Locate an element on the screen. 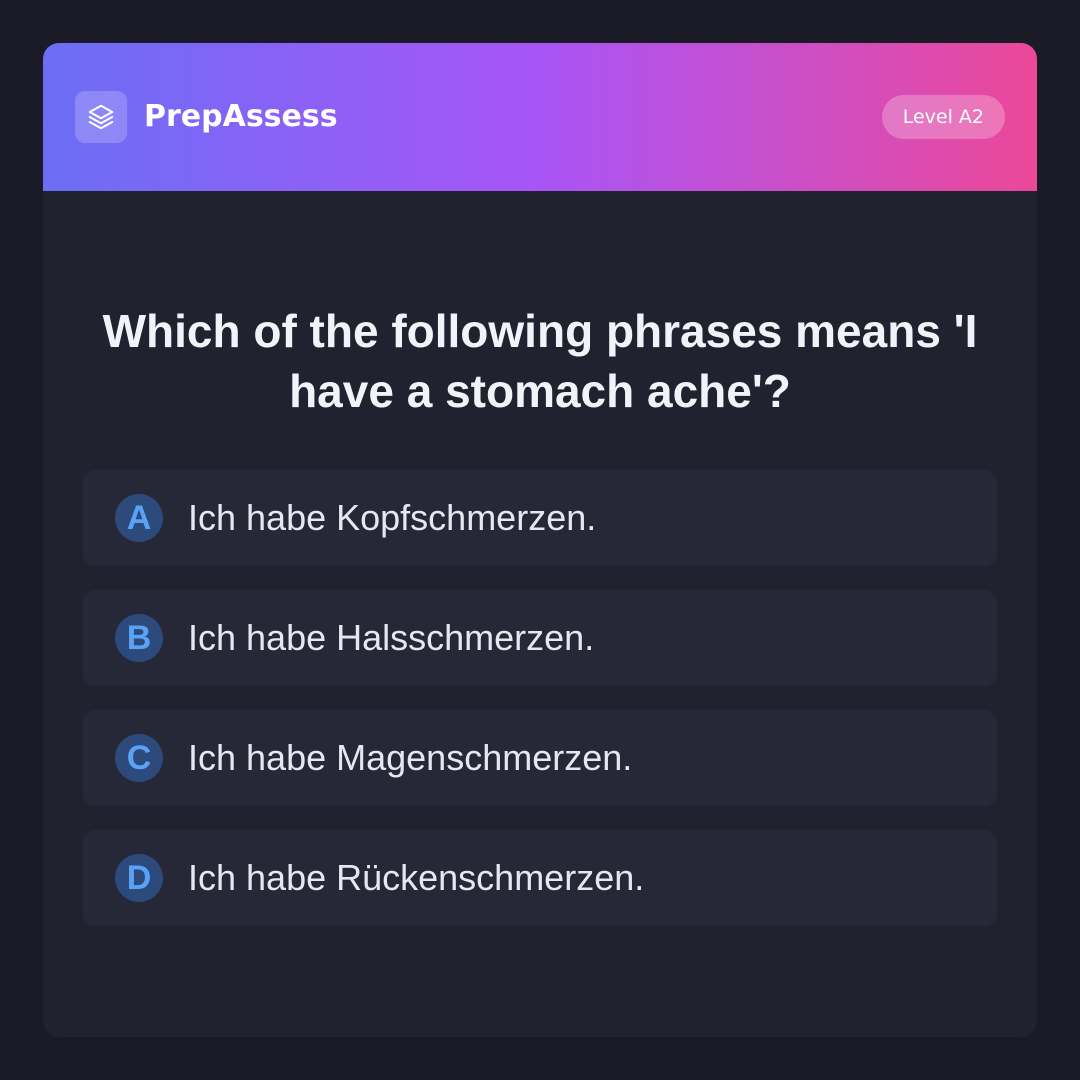  logo is located at coordinates (101, 117).